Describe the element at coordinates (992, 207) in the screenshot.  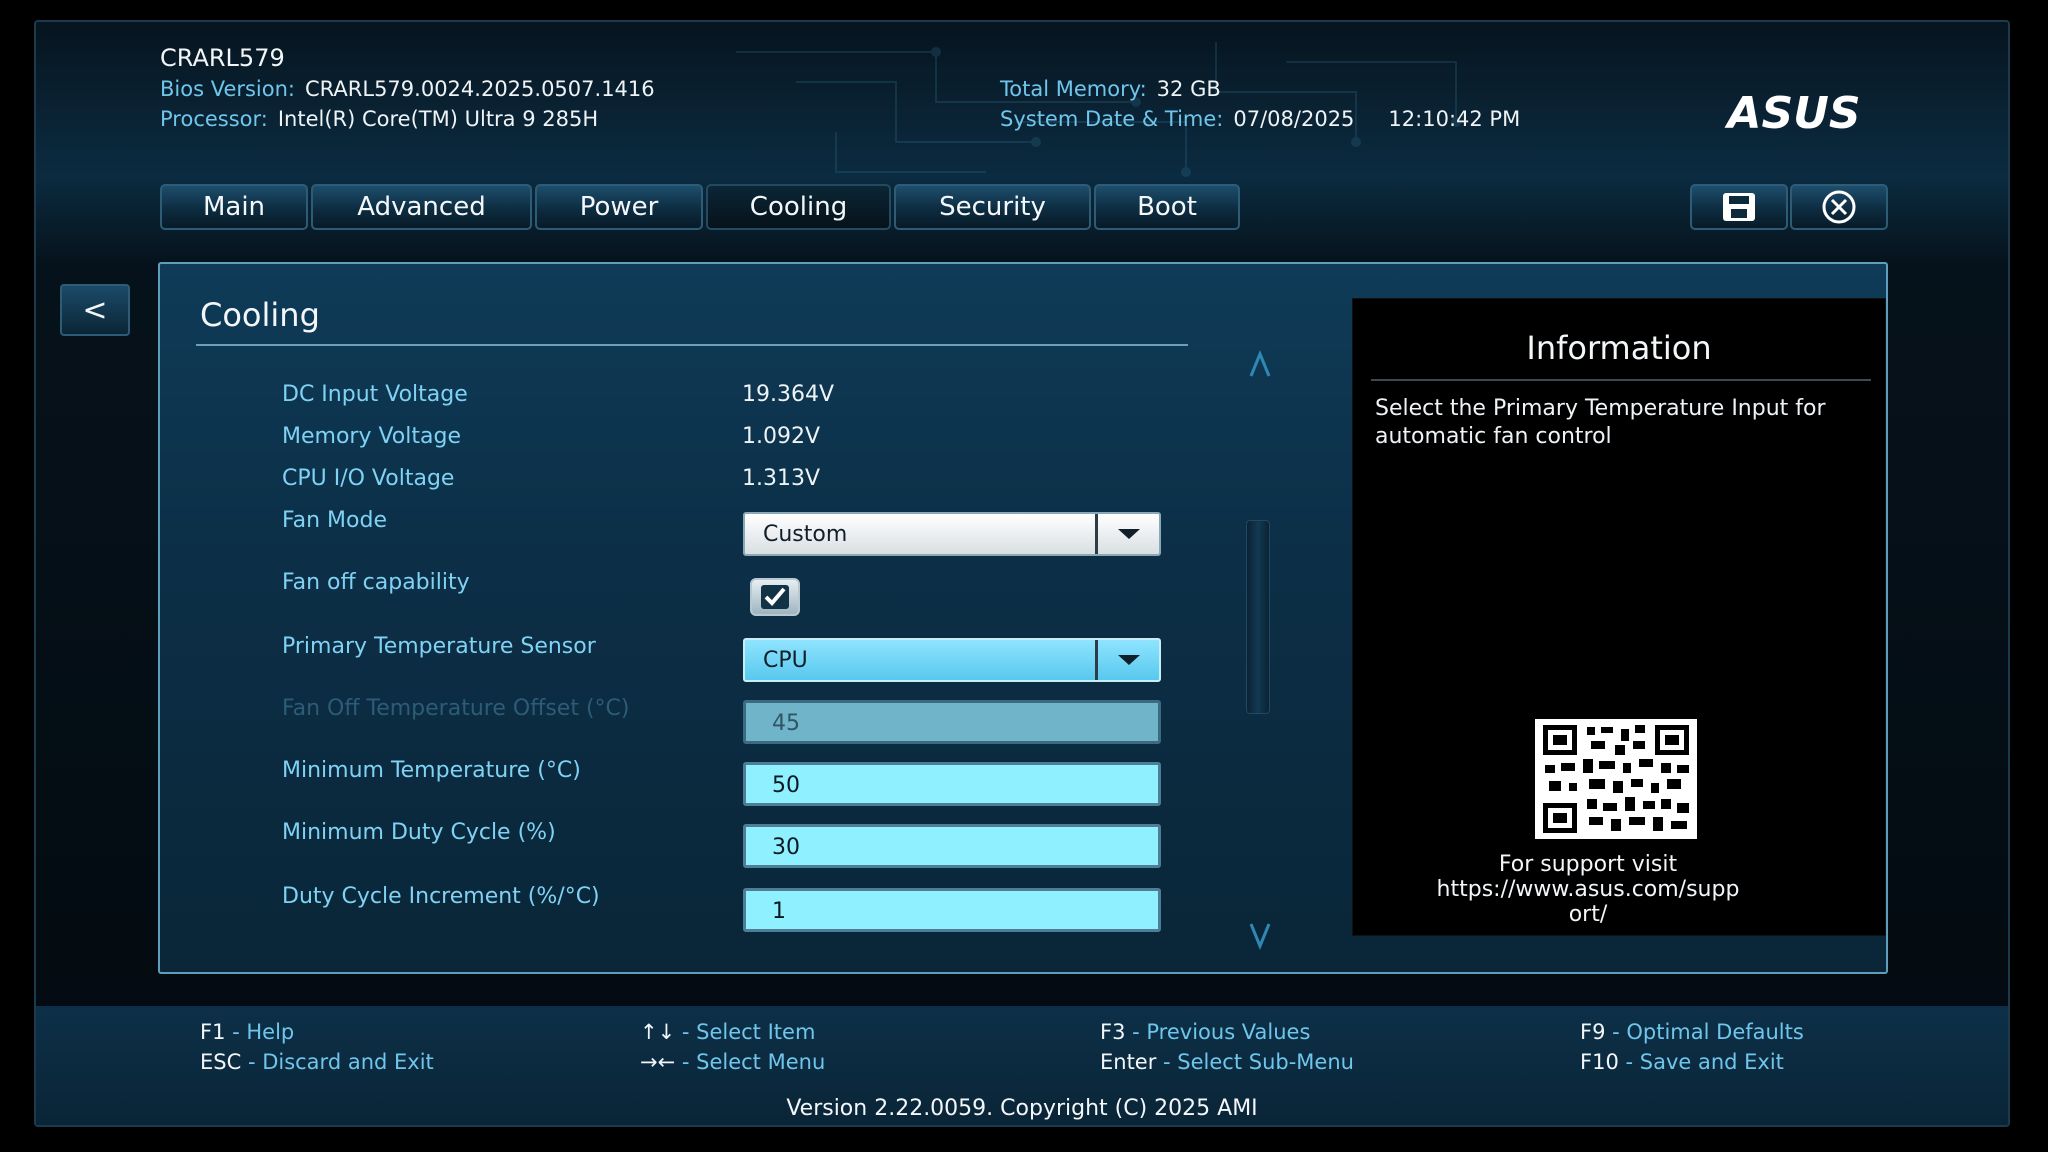
I see `tab-security: Security` at that location.